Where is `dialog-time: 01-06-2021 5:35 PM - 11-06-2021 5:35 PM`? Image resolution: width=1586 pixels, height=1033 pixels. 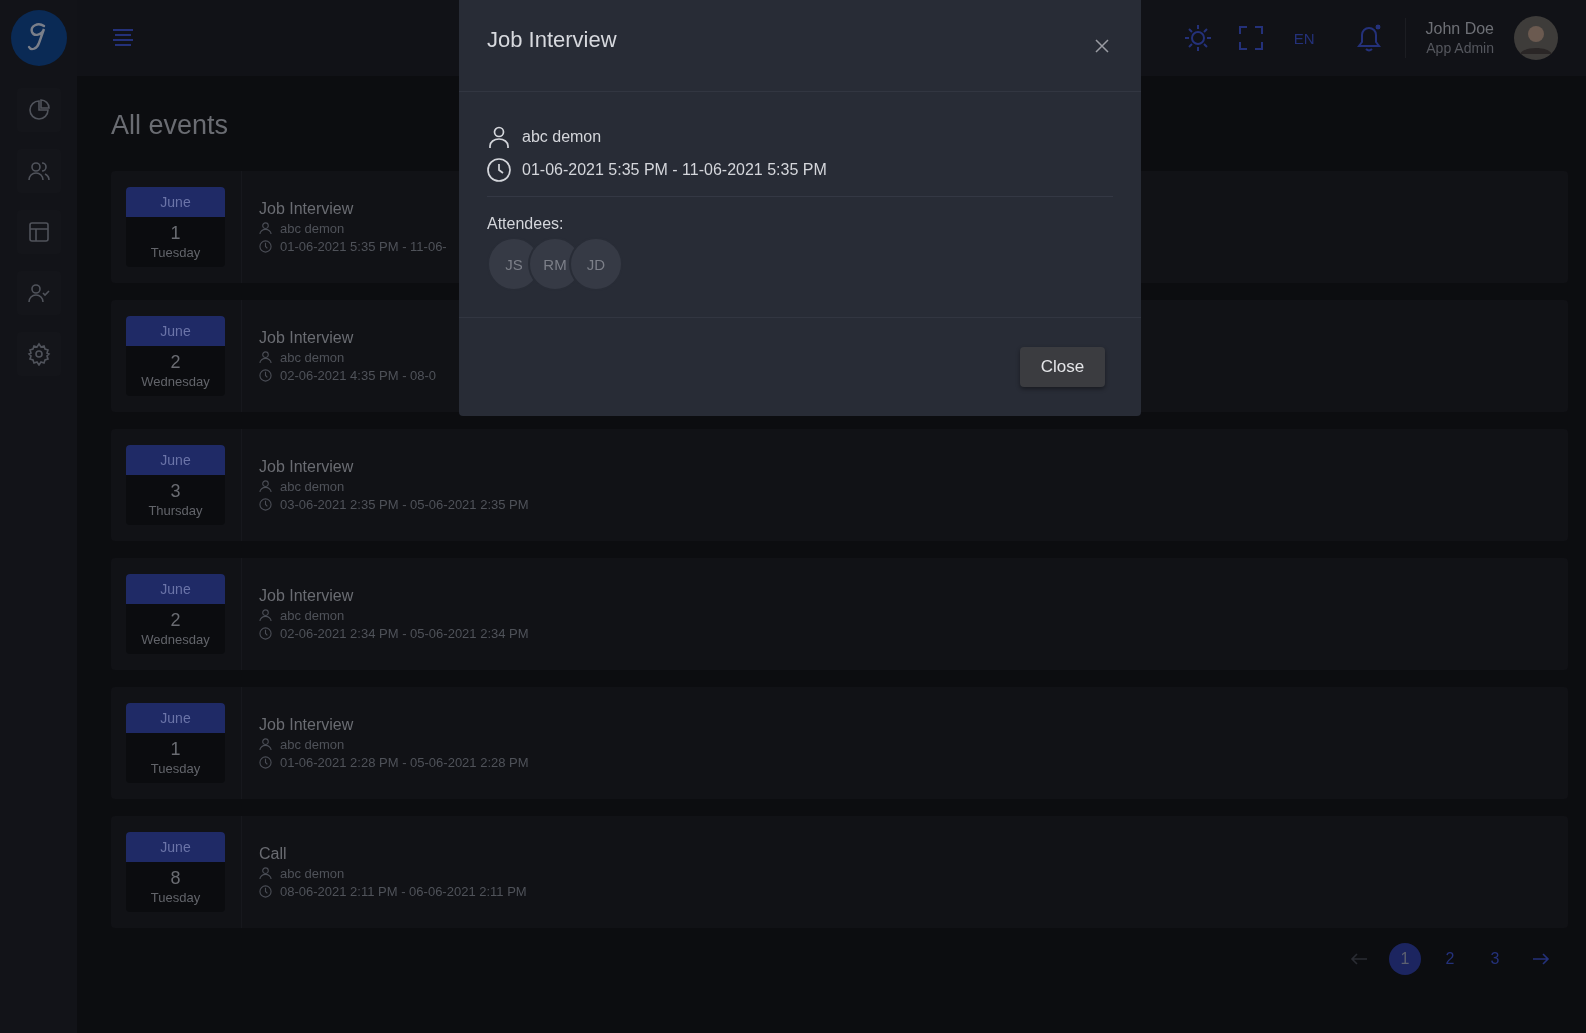 dialog-time: 01-06-2021 5:35 PM - 11-06-2021 5:35 PM is located at coordinates (674, 169).